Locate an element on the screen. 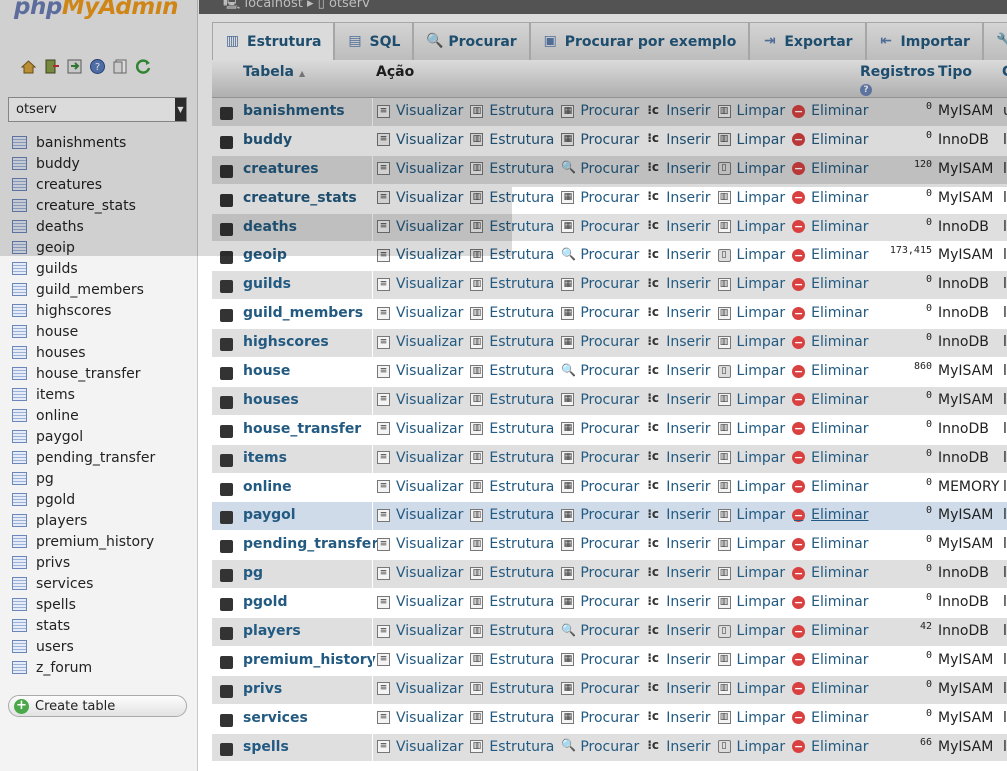  table-name-link: paygol is located at coordinates (269, 515).